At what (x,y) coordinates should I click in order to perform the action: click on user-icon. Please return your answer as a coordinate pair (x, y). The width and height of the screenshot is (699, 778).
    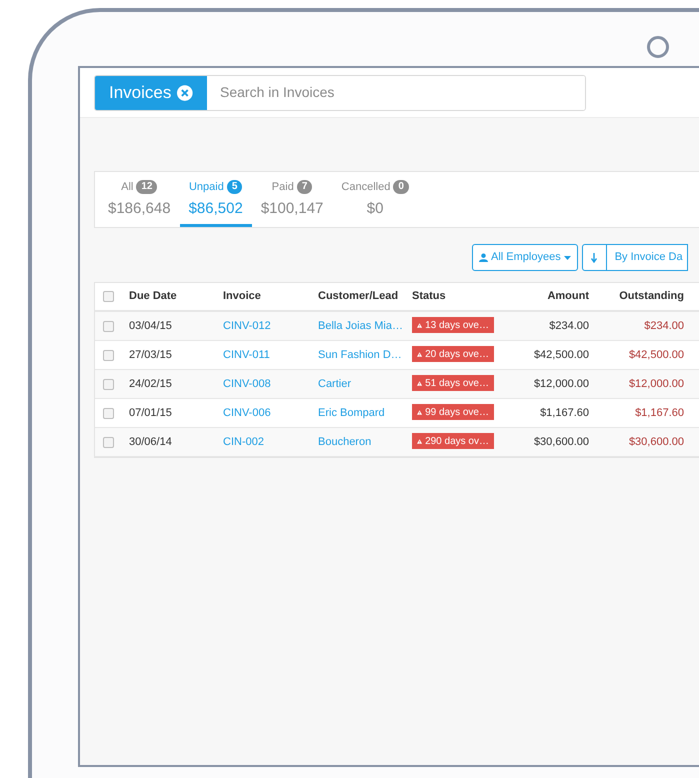
    Looking at the image, I should click on (483, 257).